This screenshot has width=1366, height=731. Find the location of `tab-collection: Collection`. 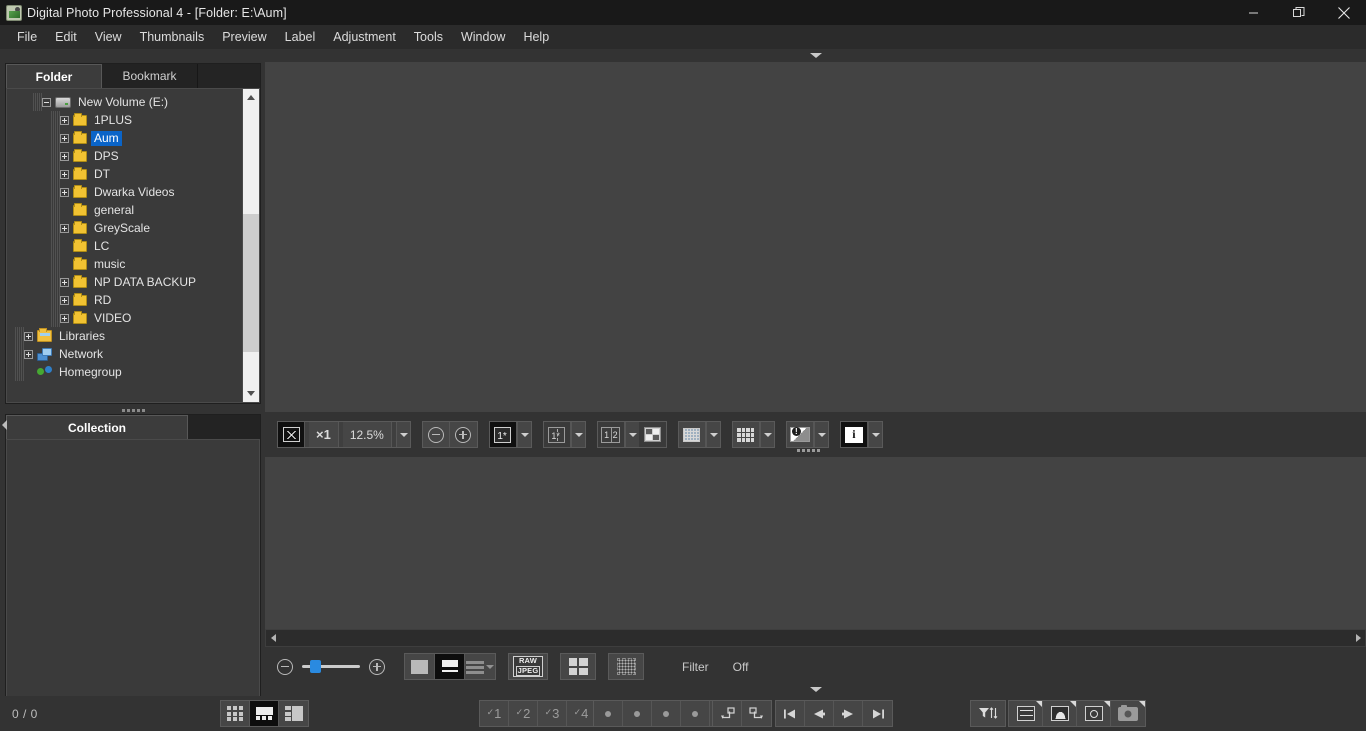

tab-collection: Collection is located at coordinates (97, 427).